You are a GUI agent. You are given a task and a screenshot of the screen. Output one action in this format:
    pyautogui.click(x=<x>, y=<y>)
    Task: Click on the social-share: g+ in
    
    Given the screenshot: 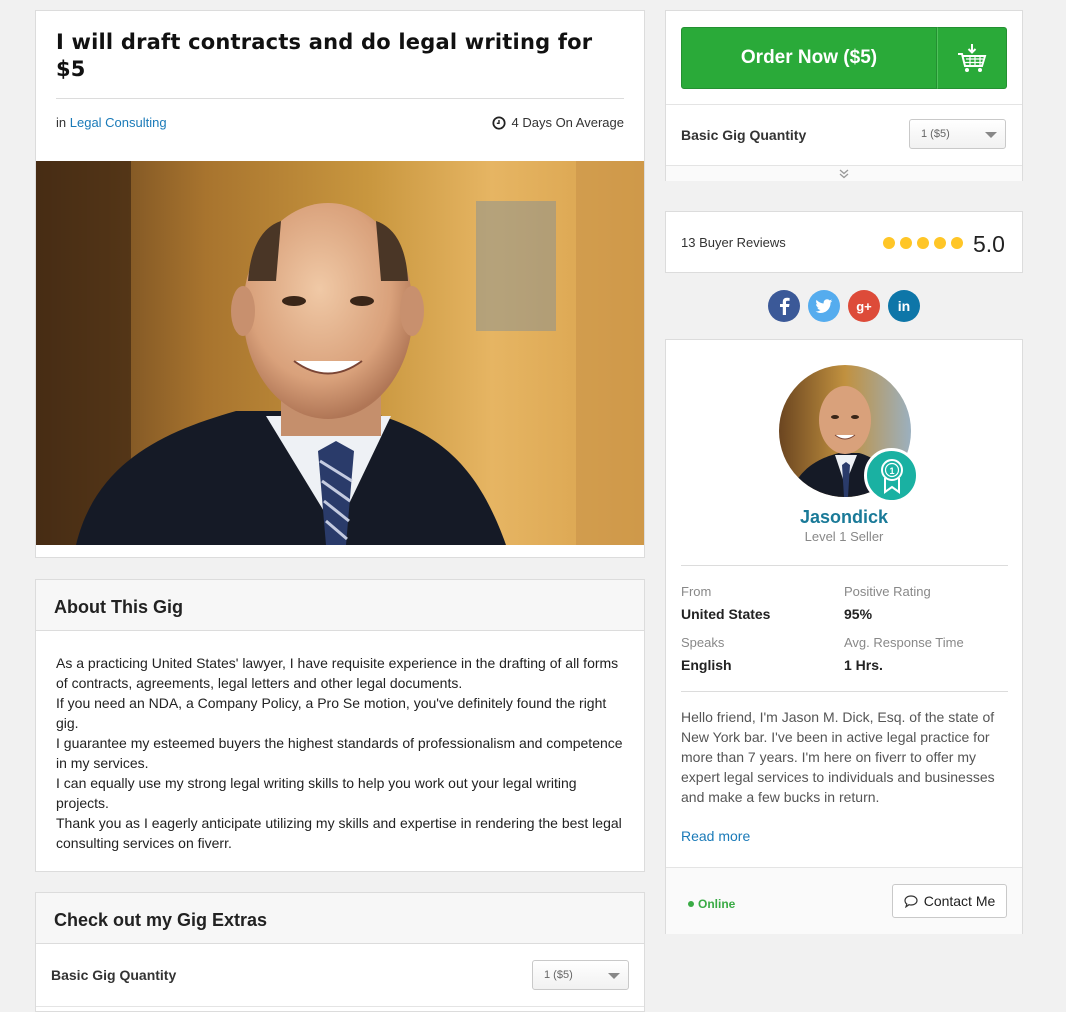 What is the action you would take?
    pyautogui.click(x=844, y=306)
    